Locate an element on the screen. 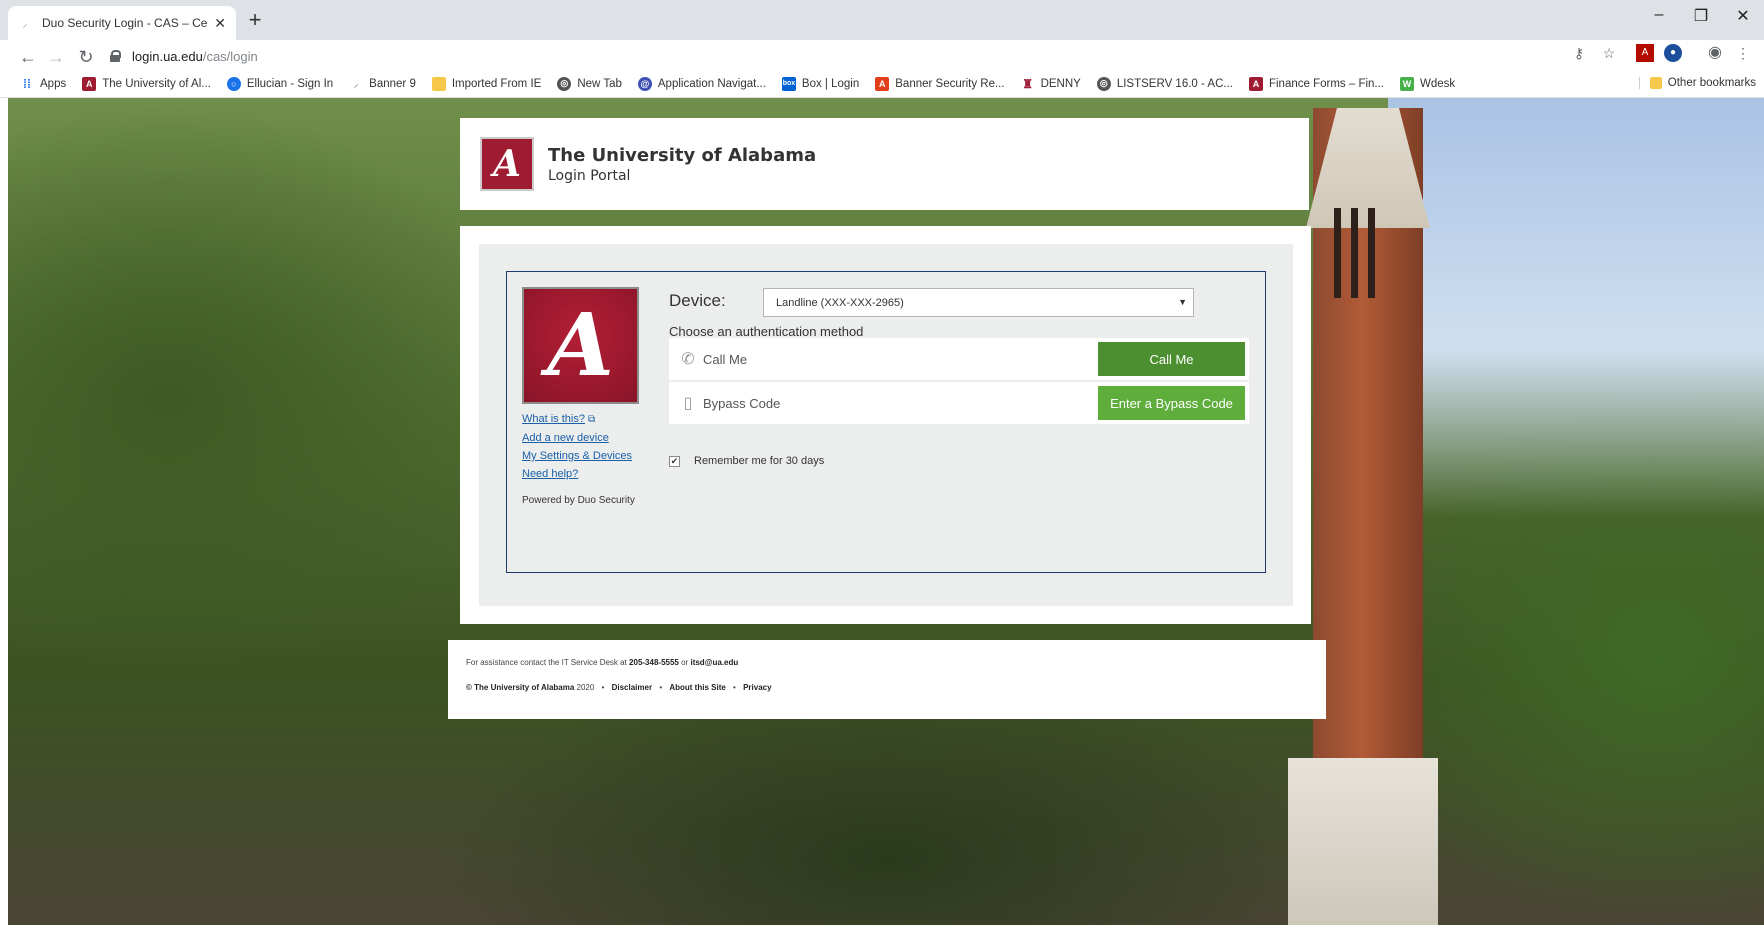 Image resolution: width=1764 pixels, height=925 pixels. need-help-link: Need help? is located at coordinates (577, 474).